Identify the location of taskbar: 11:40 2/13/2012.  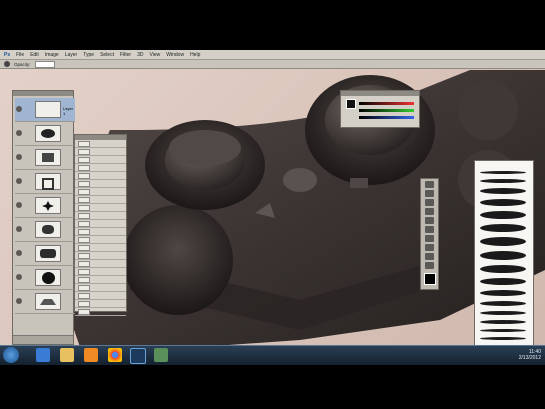
(272, 355).